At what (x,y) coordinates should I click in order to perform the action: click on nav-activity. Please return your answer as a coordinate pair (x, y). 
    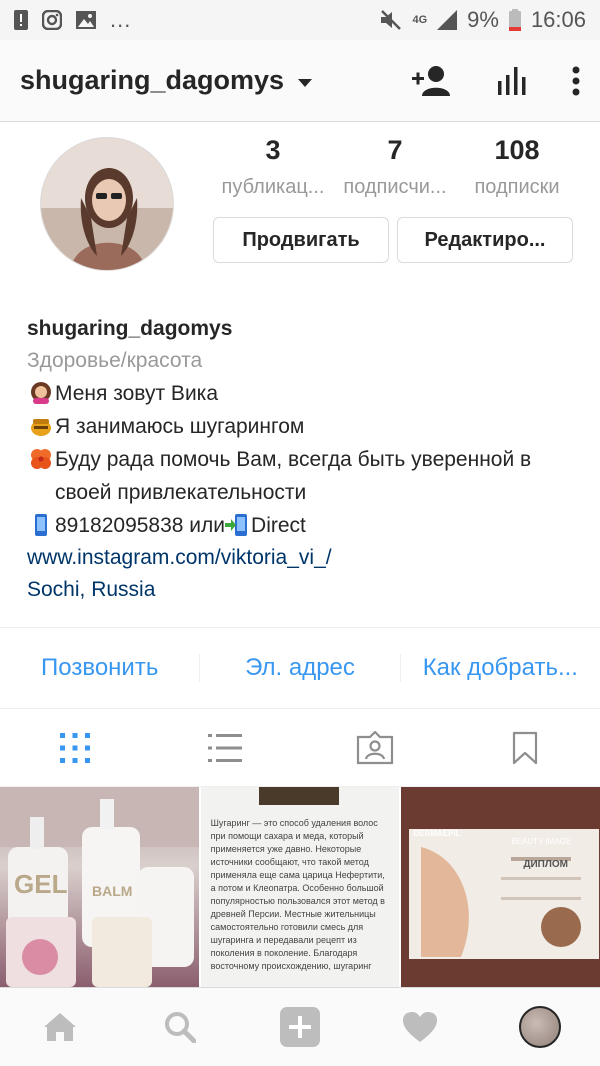
    Looking at the image, I should click on (420, 1027).